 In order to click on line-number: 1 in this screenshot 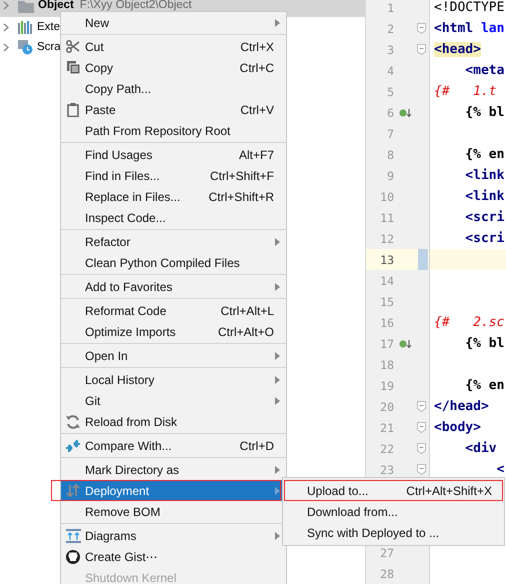, I will do `click(390, 7)`.